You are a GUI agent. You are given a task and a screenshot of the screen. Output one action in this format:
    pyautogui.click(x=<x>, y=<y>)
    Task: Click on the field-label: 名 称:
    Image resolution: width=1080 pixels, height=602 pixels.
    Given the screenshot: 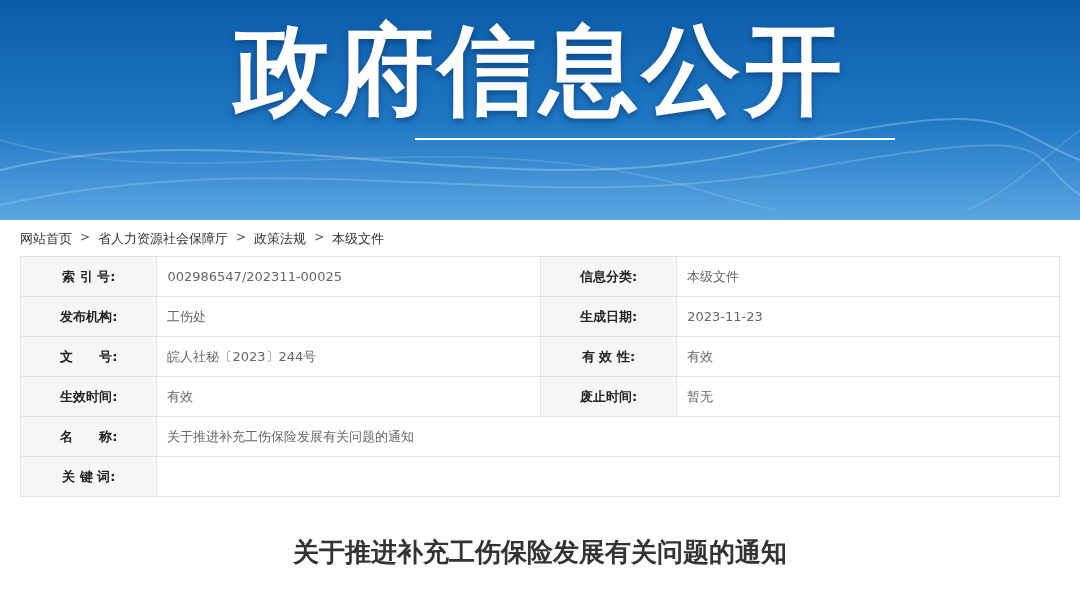 What is the action you would take?
    pyautogui.click(x=88, y=436)
    